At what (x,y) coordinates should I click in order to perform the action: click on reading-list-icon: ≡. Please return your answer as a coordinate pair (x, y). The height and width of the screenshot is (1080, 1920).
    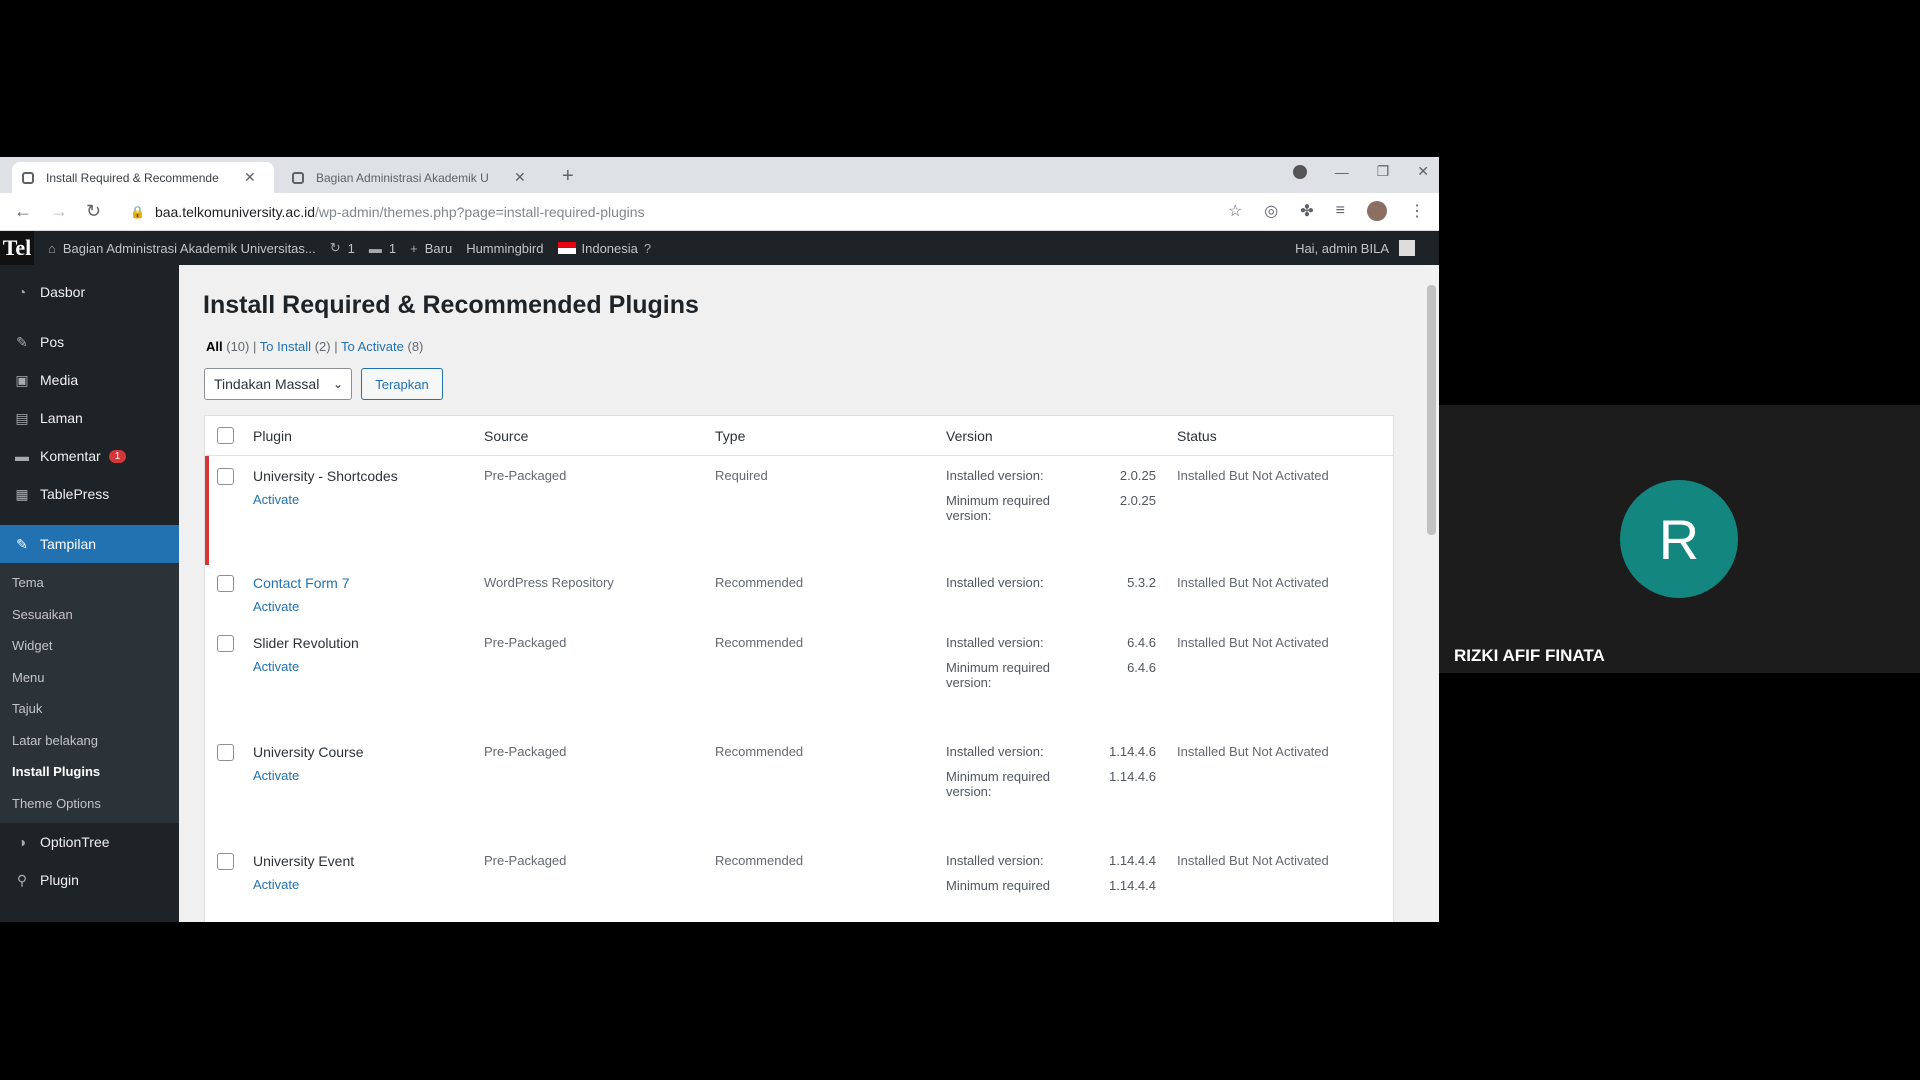
    Looking at the image, I should click on (1340, 211).